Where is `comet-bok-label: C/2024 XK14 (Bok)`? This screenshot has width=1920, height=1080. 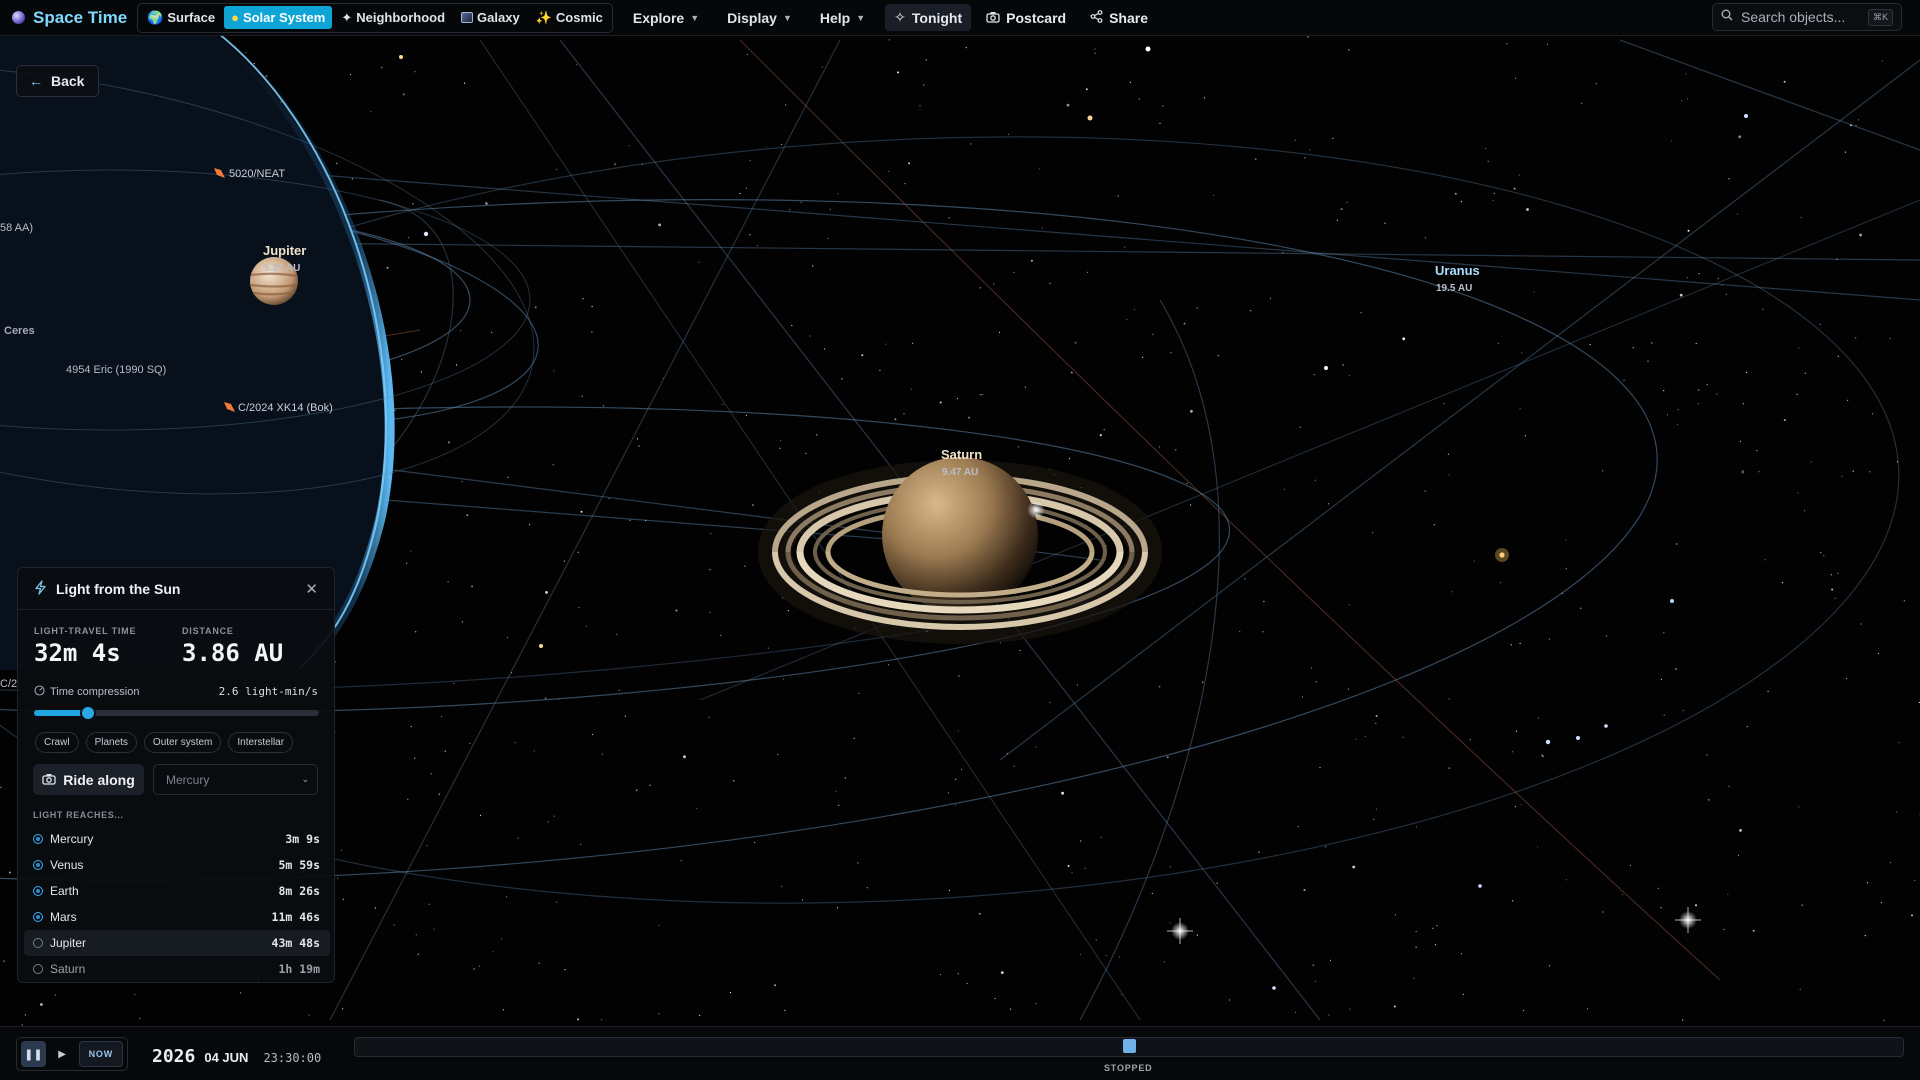
comet-bok-label: C/2024 XK14 (Bok) is located at coordinates (285, 408).